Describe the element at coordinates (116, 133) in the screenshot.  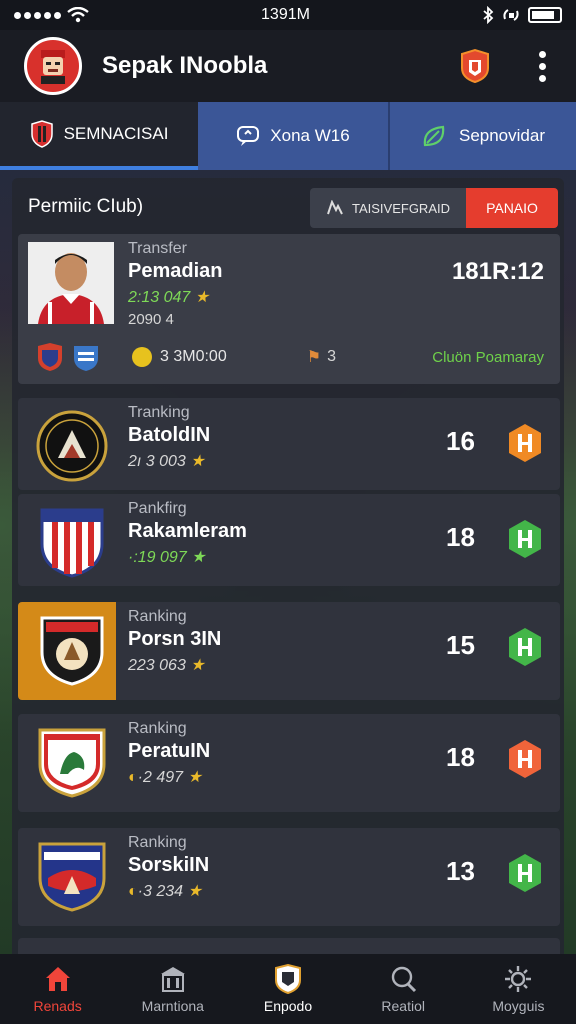
I see `tab-label: SEMNACISAI` at that location.